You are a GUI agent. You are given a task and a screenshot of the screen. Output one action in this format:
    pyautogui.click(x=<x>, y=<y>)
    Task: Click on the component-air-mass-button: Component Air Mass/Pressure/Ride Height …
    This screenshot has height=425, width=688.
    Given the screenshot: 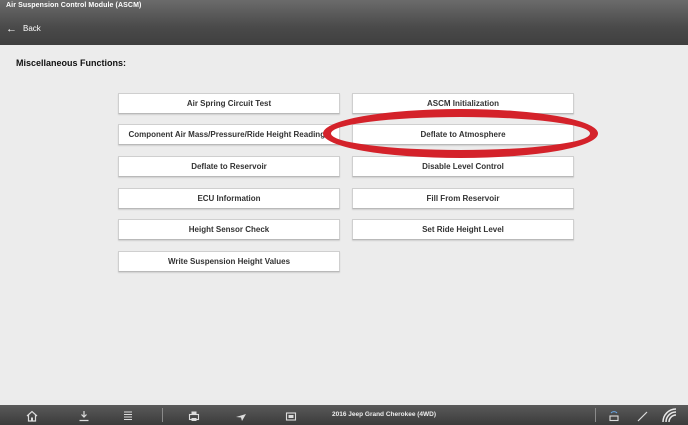 What is the action you would take?
    pyautogui.click(x=229, y=134)
    